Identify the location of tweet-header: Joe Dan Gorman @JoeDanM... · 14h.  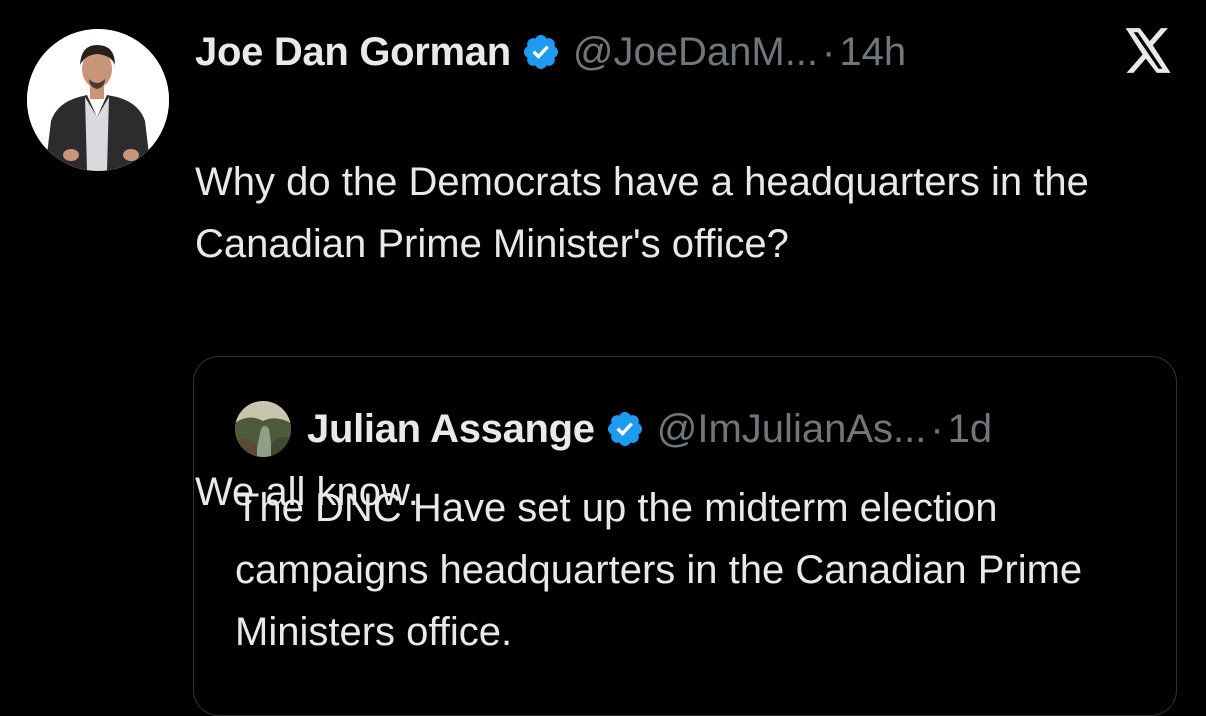
(550, 52).